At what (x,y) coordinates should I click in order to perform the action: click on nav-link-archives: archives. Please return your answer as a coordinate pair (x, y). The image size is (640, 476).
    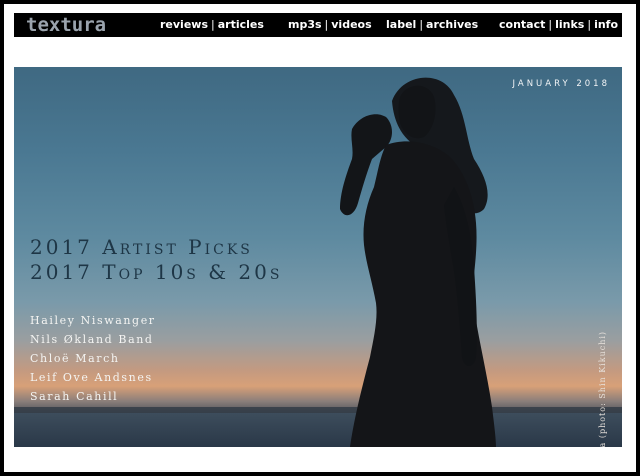
    Looking at the image, I should click on (452, 24).